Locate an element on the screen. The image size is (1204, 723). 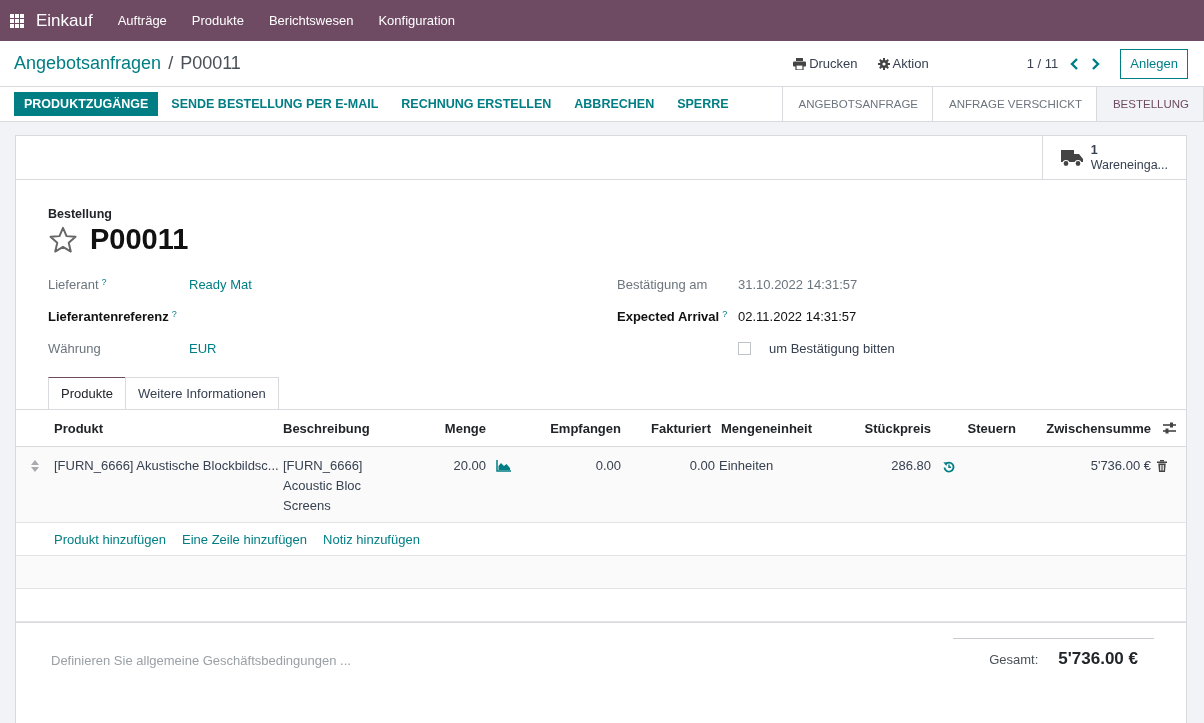
field-link: EUR is located at coordinates (203, 348).